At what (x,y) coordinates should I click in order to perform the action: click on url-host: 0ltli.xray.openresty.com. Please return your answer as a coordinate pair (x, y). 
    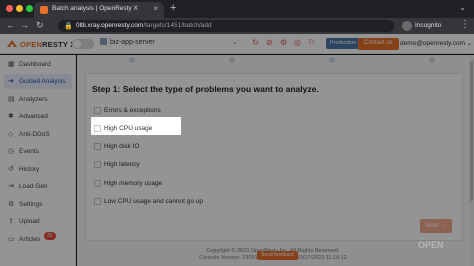
    Looking at the image, I should click on (110, 25).